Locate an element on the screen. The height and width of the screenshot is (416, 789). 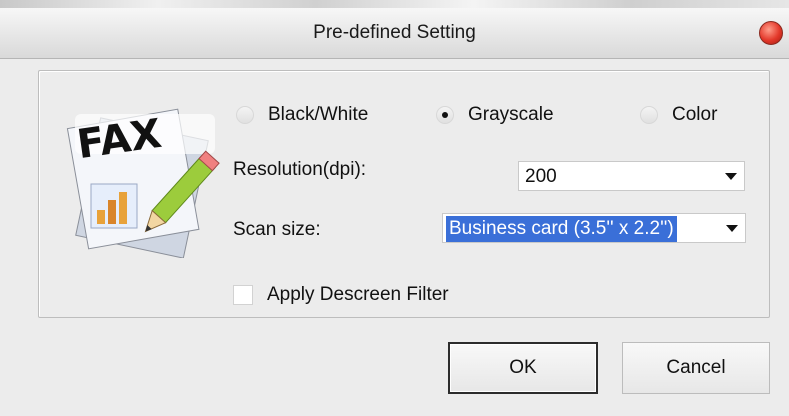
radio-label: Grayscale is located at coordinates (511, 114).